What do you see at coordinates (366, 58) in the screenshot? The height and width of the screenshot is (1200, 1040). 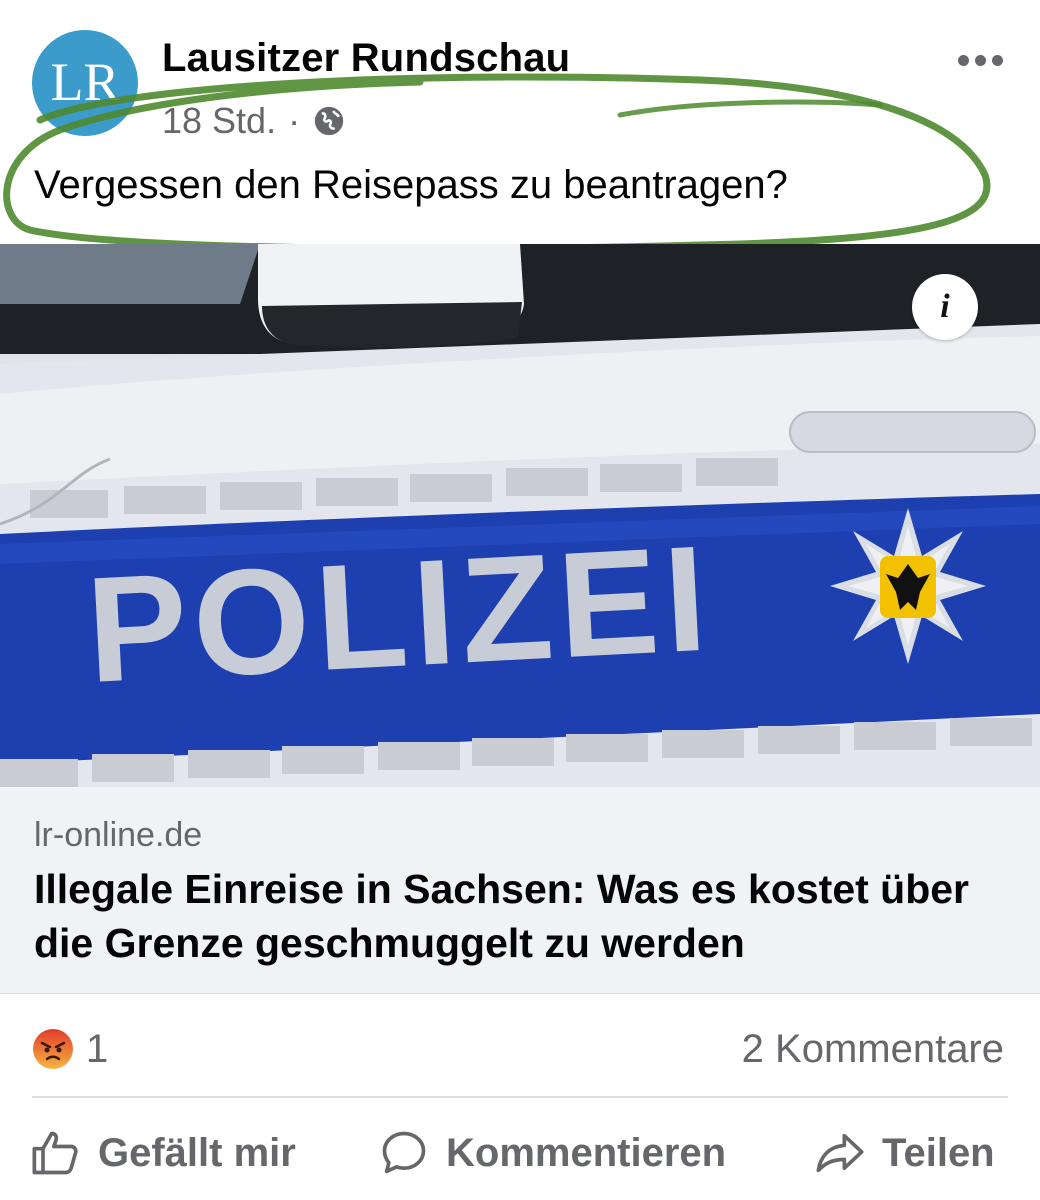 I see `page-name-link: Lausitzer Rundschau` at bounding box center [366, 58].